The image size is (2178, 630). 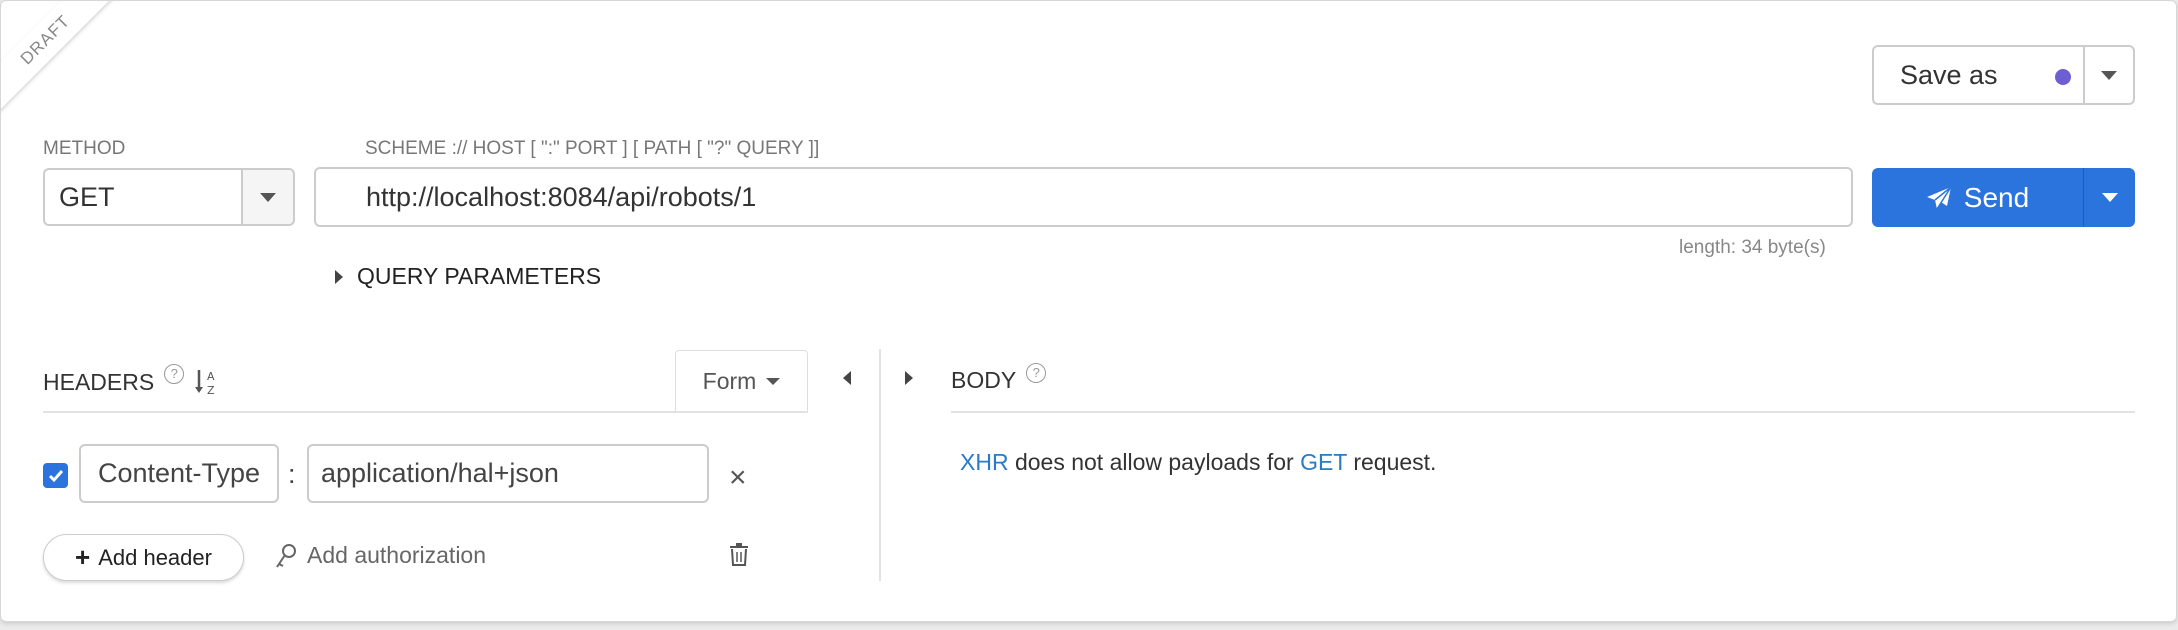 I want to click on delete-all-headers-button, so click(x=739, y=557).